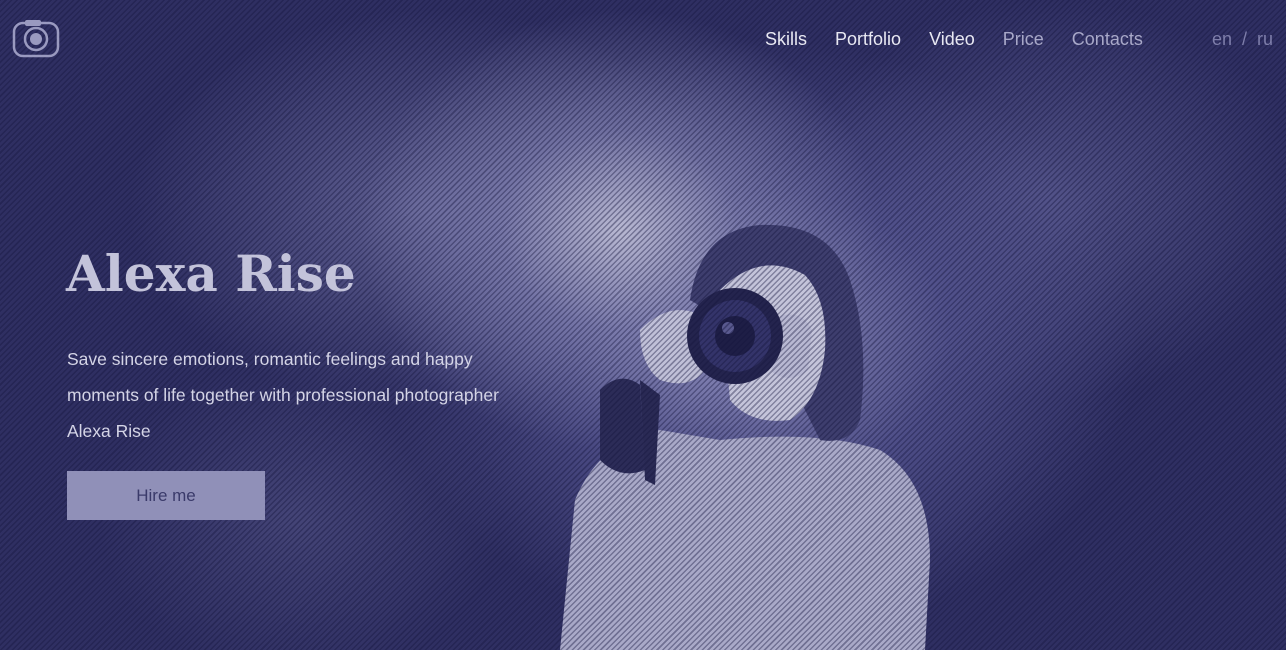  I want to click on hire-me-button: Hire me, so click(166, 495).